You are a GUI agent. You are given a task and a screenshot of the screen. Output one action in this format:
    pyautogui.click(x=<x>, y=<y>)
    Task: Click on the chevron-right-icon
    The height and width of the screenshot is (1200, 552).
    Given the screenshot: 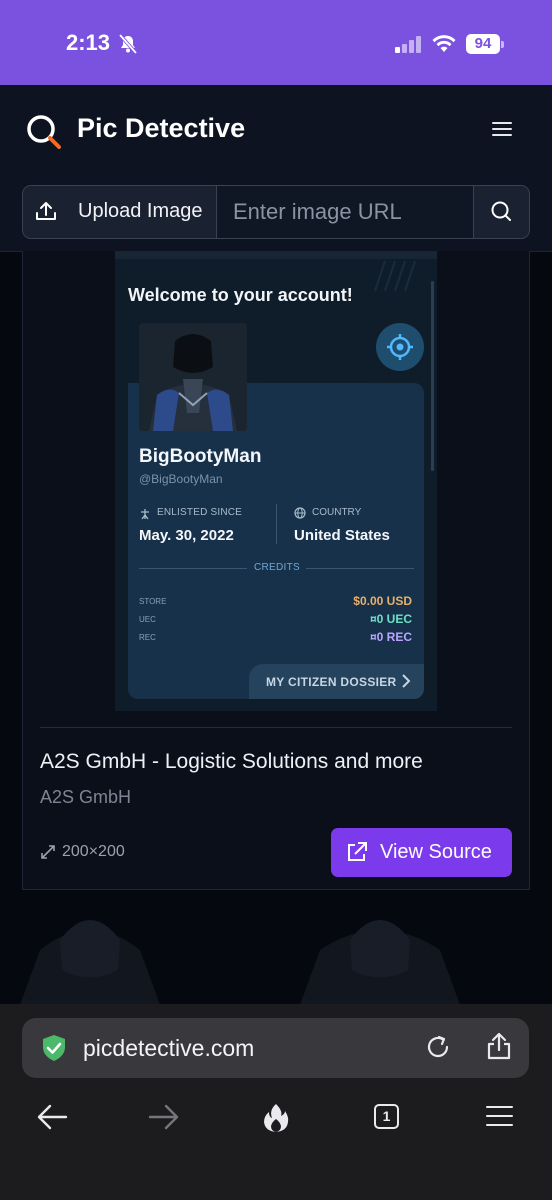 What is the action you would take?
    pyautogui.click(x=406, y=683)
    